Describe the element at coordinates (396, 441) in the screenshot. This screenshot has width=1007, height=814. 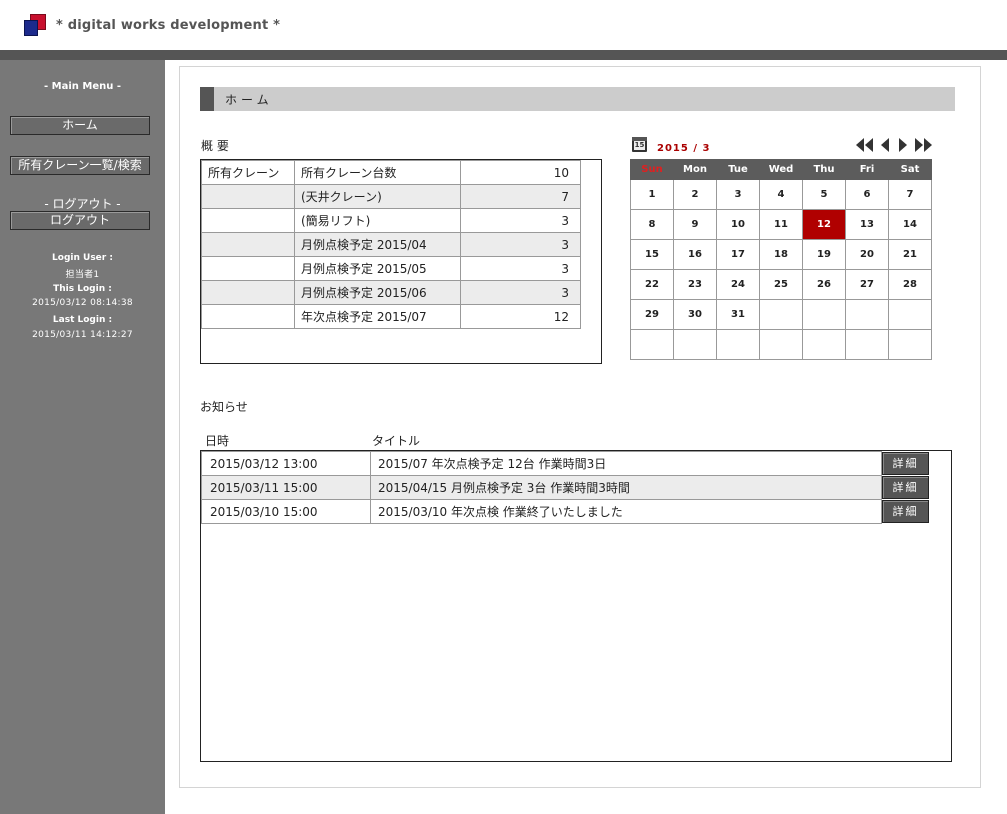
I see `news-column-title: タイトル` at that location.